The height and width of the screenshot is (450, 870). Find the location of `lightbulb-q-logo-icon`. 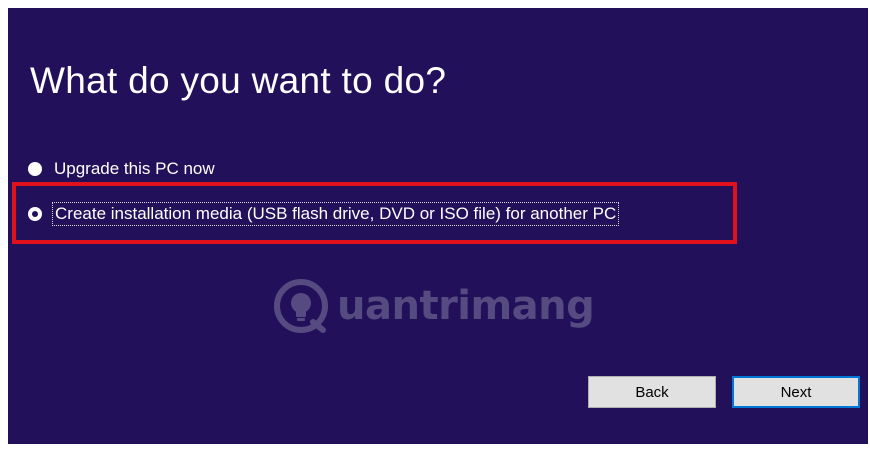

lightbulb-q-logo-icon is located at coordinates (301, 306).